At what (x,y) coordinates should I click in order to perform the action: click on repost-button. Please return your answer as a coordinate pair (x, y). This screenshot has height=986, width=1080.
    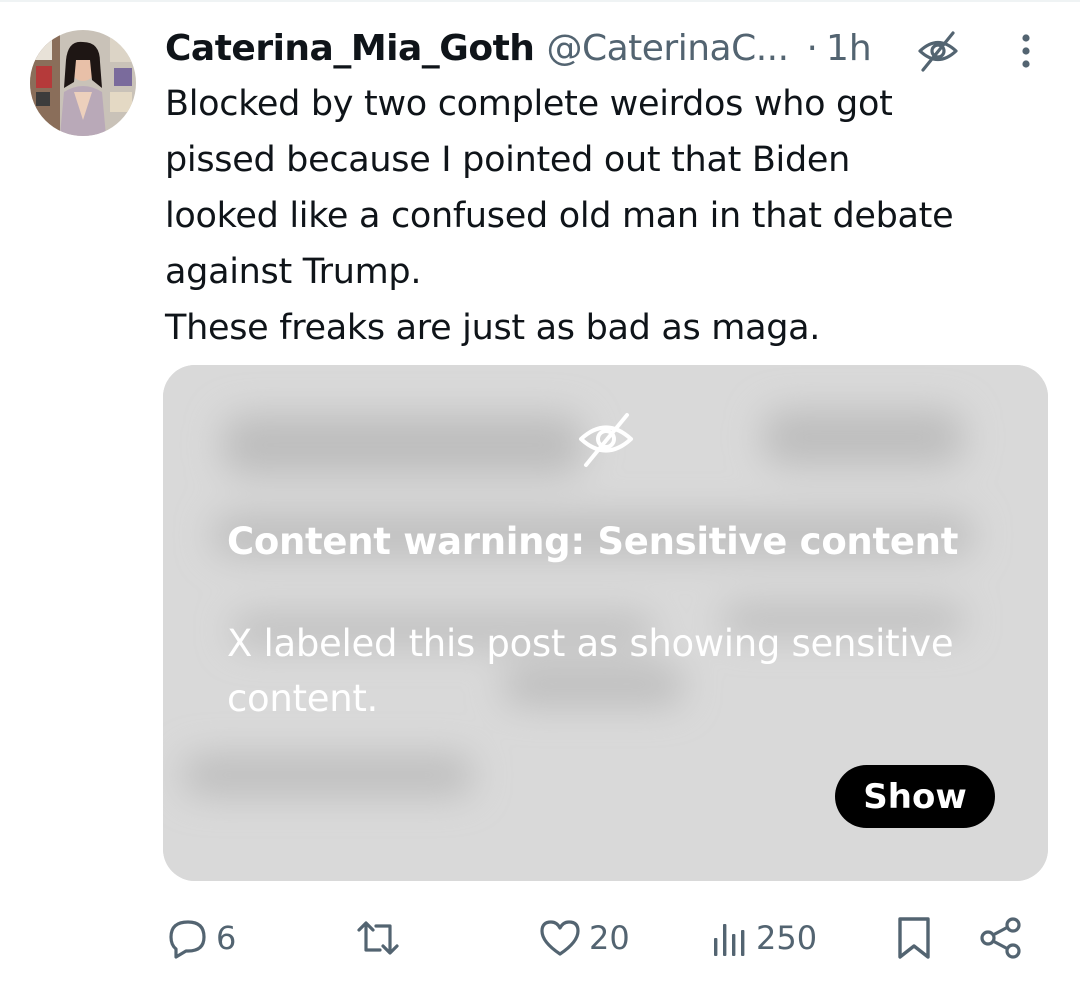
    Looking at the image, I should click on (381, 938).